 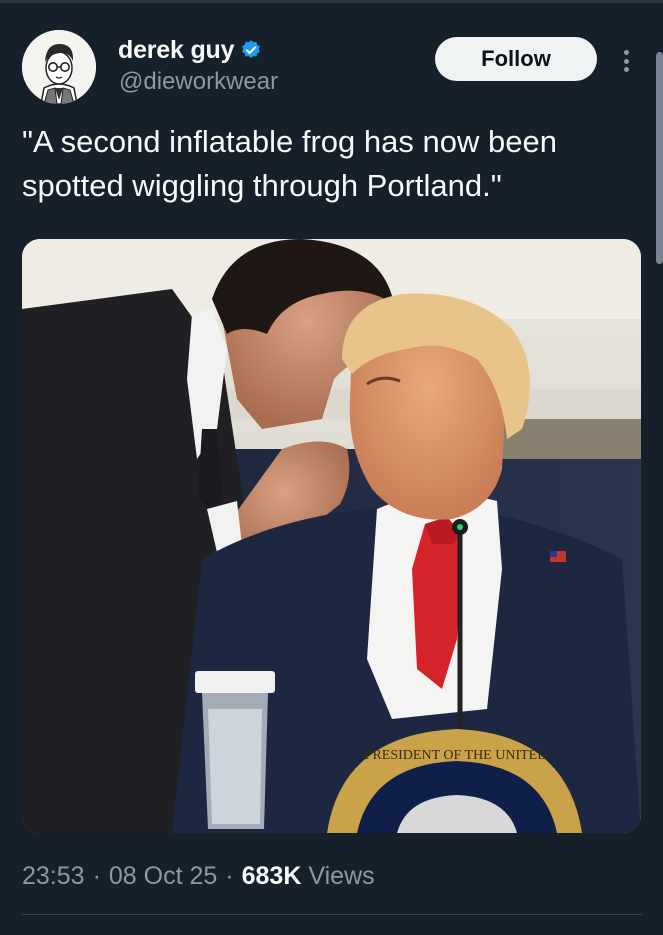 I want to click on bottom-divider, so click(x=332, y=914).